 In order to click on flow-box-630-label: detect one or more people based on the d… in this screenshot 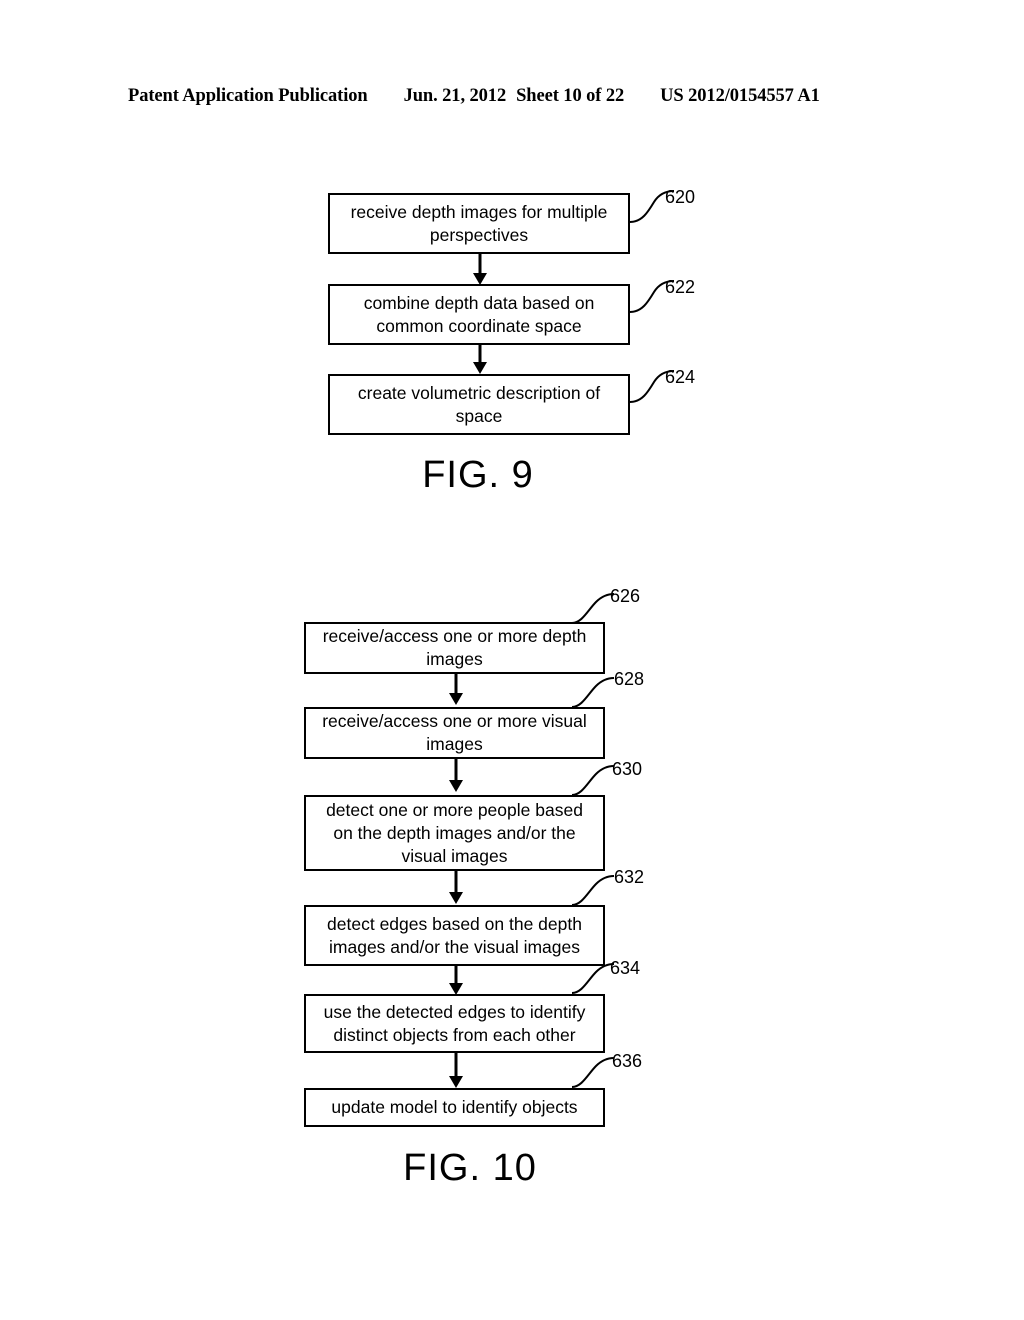, I will do `click(454, 832)`.